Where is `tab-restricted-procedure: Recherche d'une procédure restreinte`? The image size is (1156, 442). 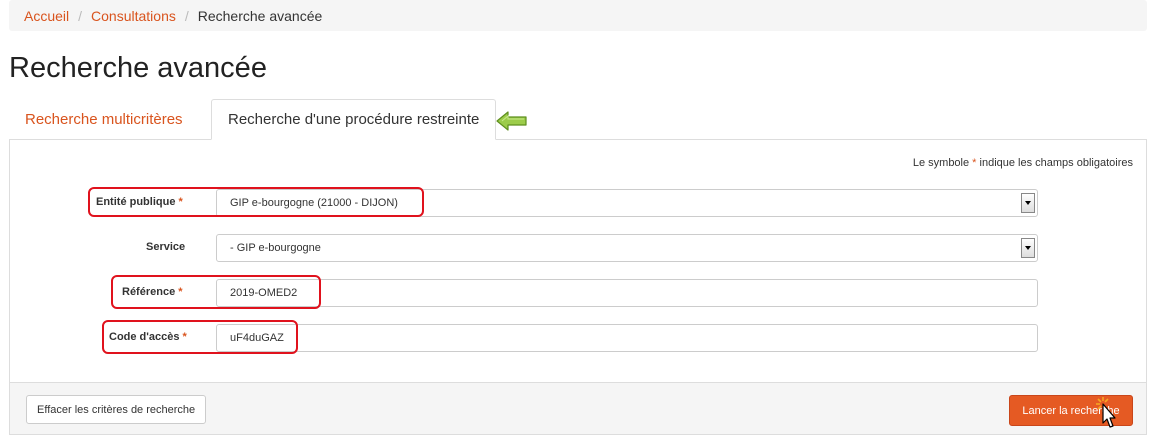
tab-restricted-procedure: Recherche d'une procédure restreinte is located at coordinates (354, 119).